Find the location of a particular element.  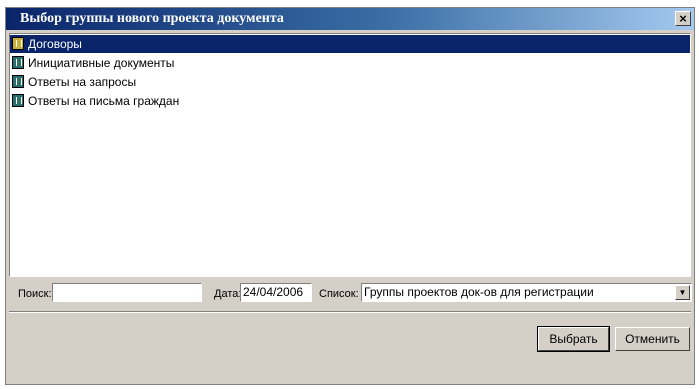

chevron-down-icon: ▼ is located at coordinates (682, 292).